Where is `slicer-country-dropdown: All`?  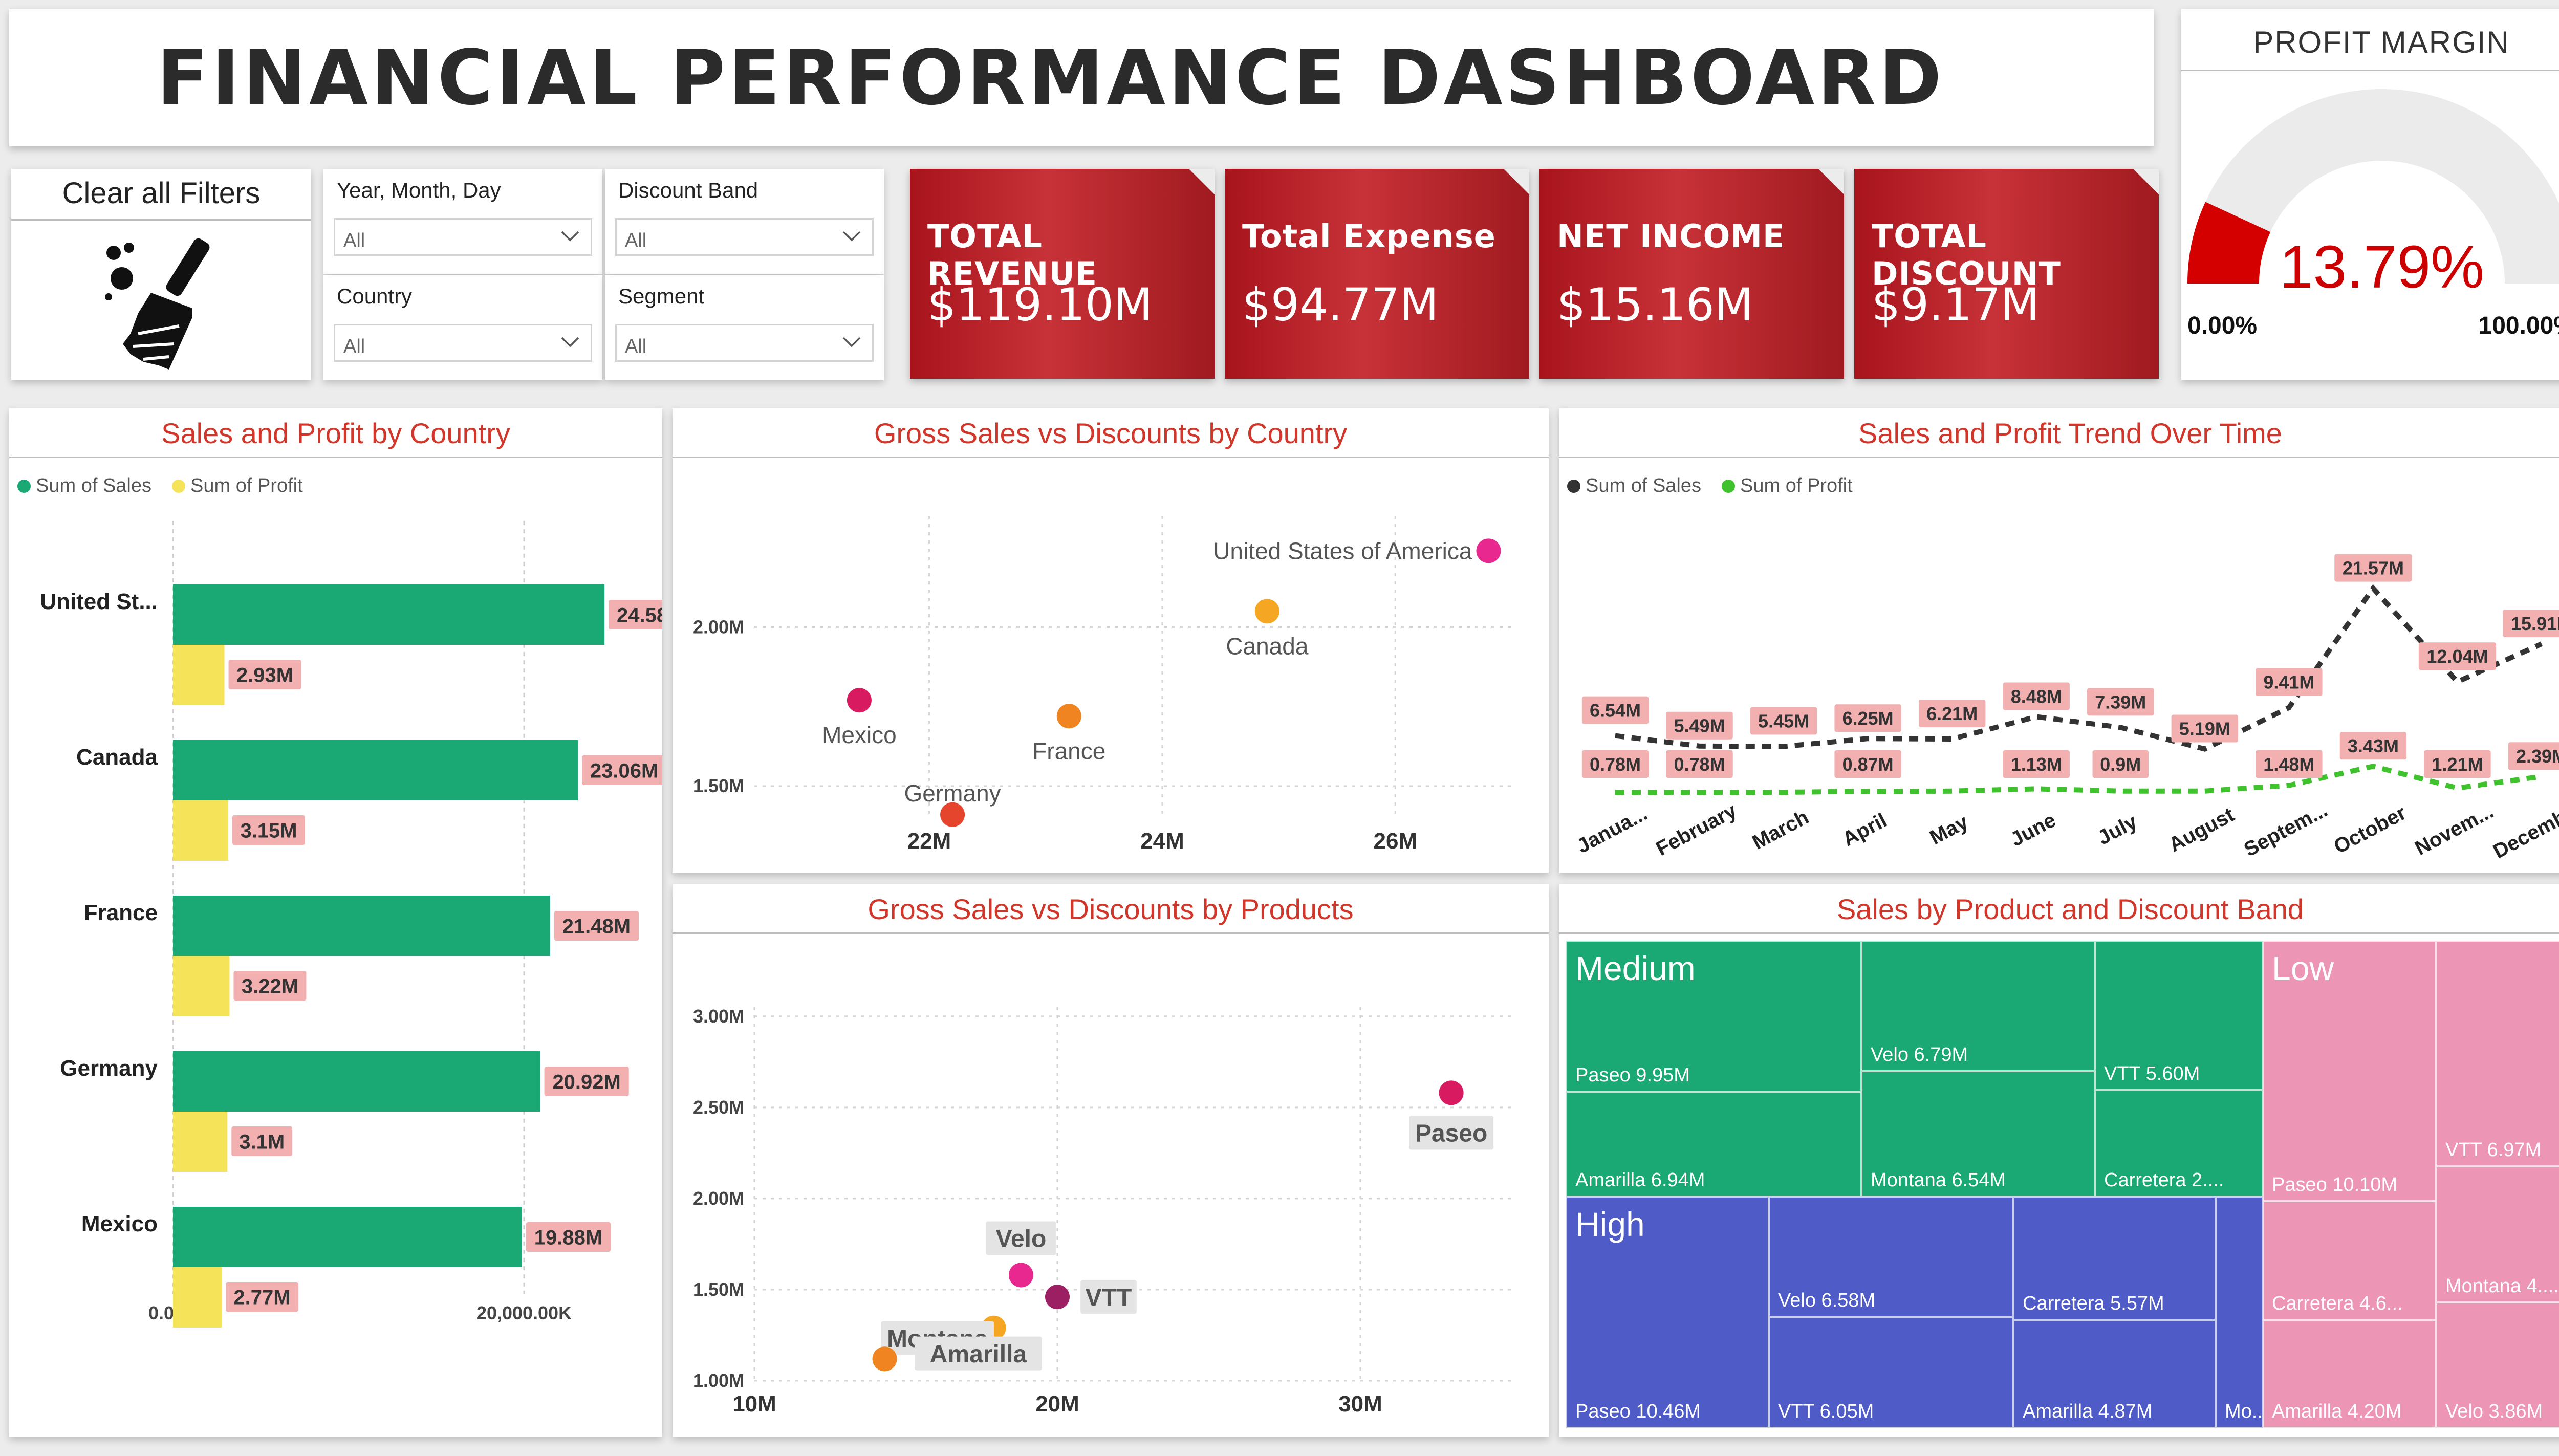 slicer-country-dropdown: All is located at coordinates (463, 343).